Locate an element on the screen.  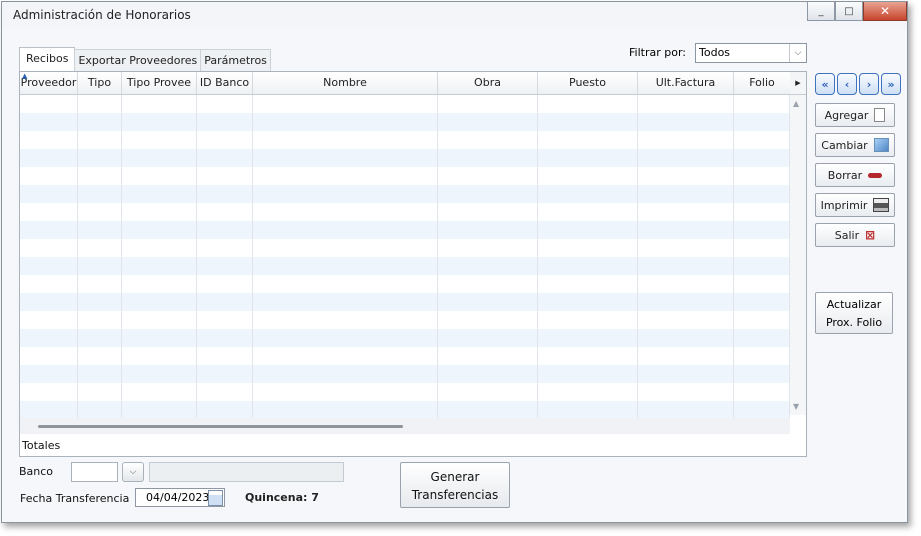
next-record-icon: › is located at coordinates (869, 84).